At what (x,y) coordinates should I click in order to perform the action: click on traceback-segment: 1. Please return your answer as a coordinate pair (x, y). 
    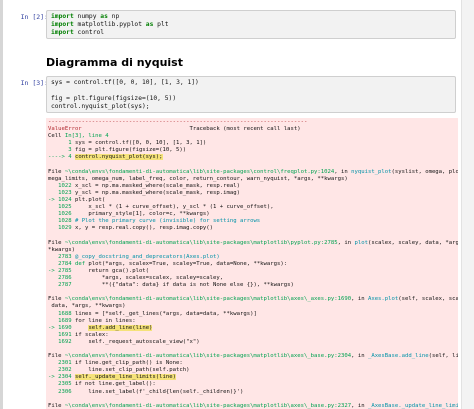
    Looking at the image, I should click on (61, 143).